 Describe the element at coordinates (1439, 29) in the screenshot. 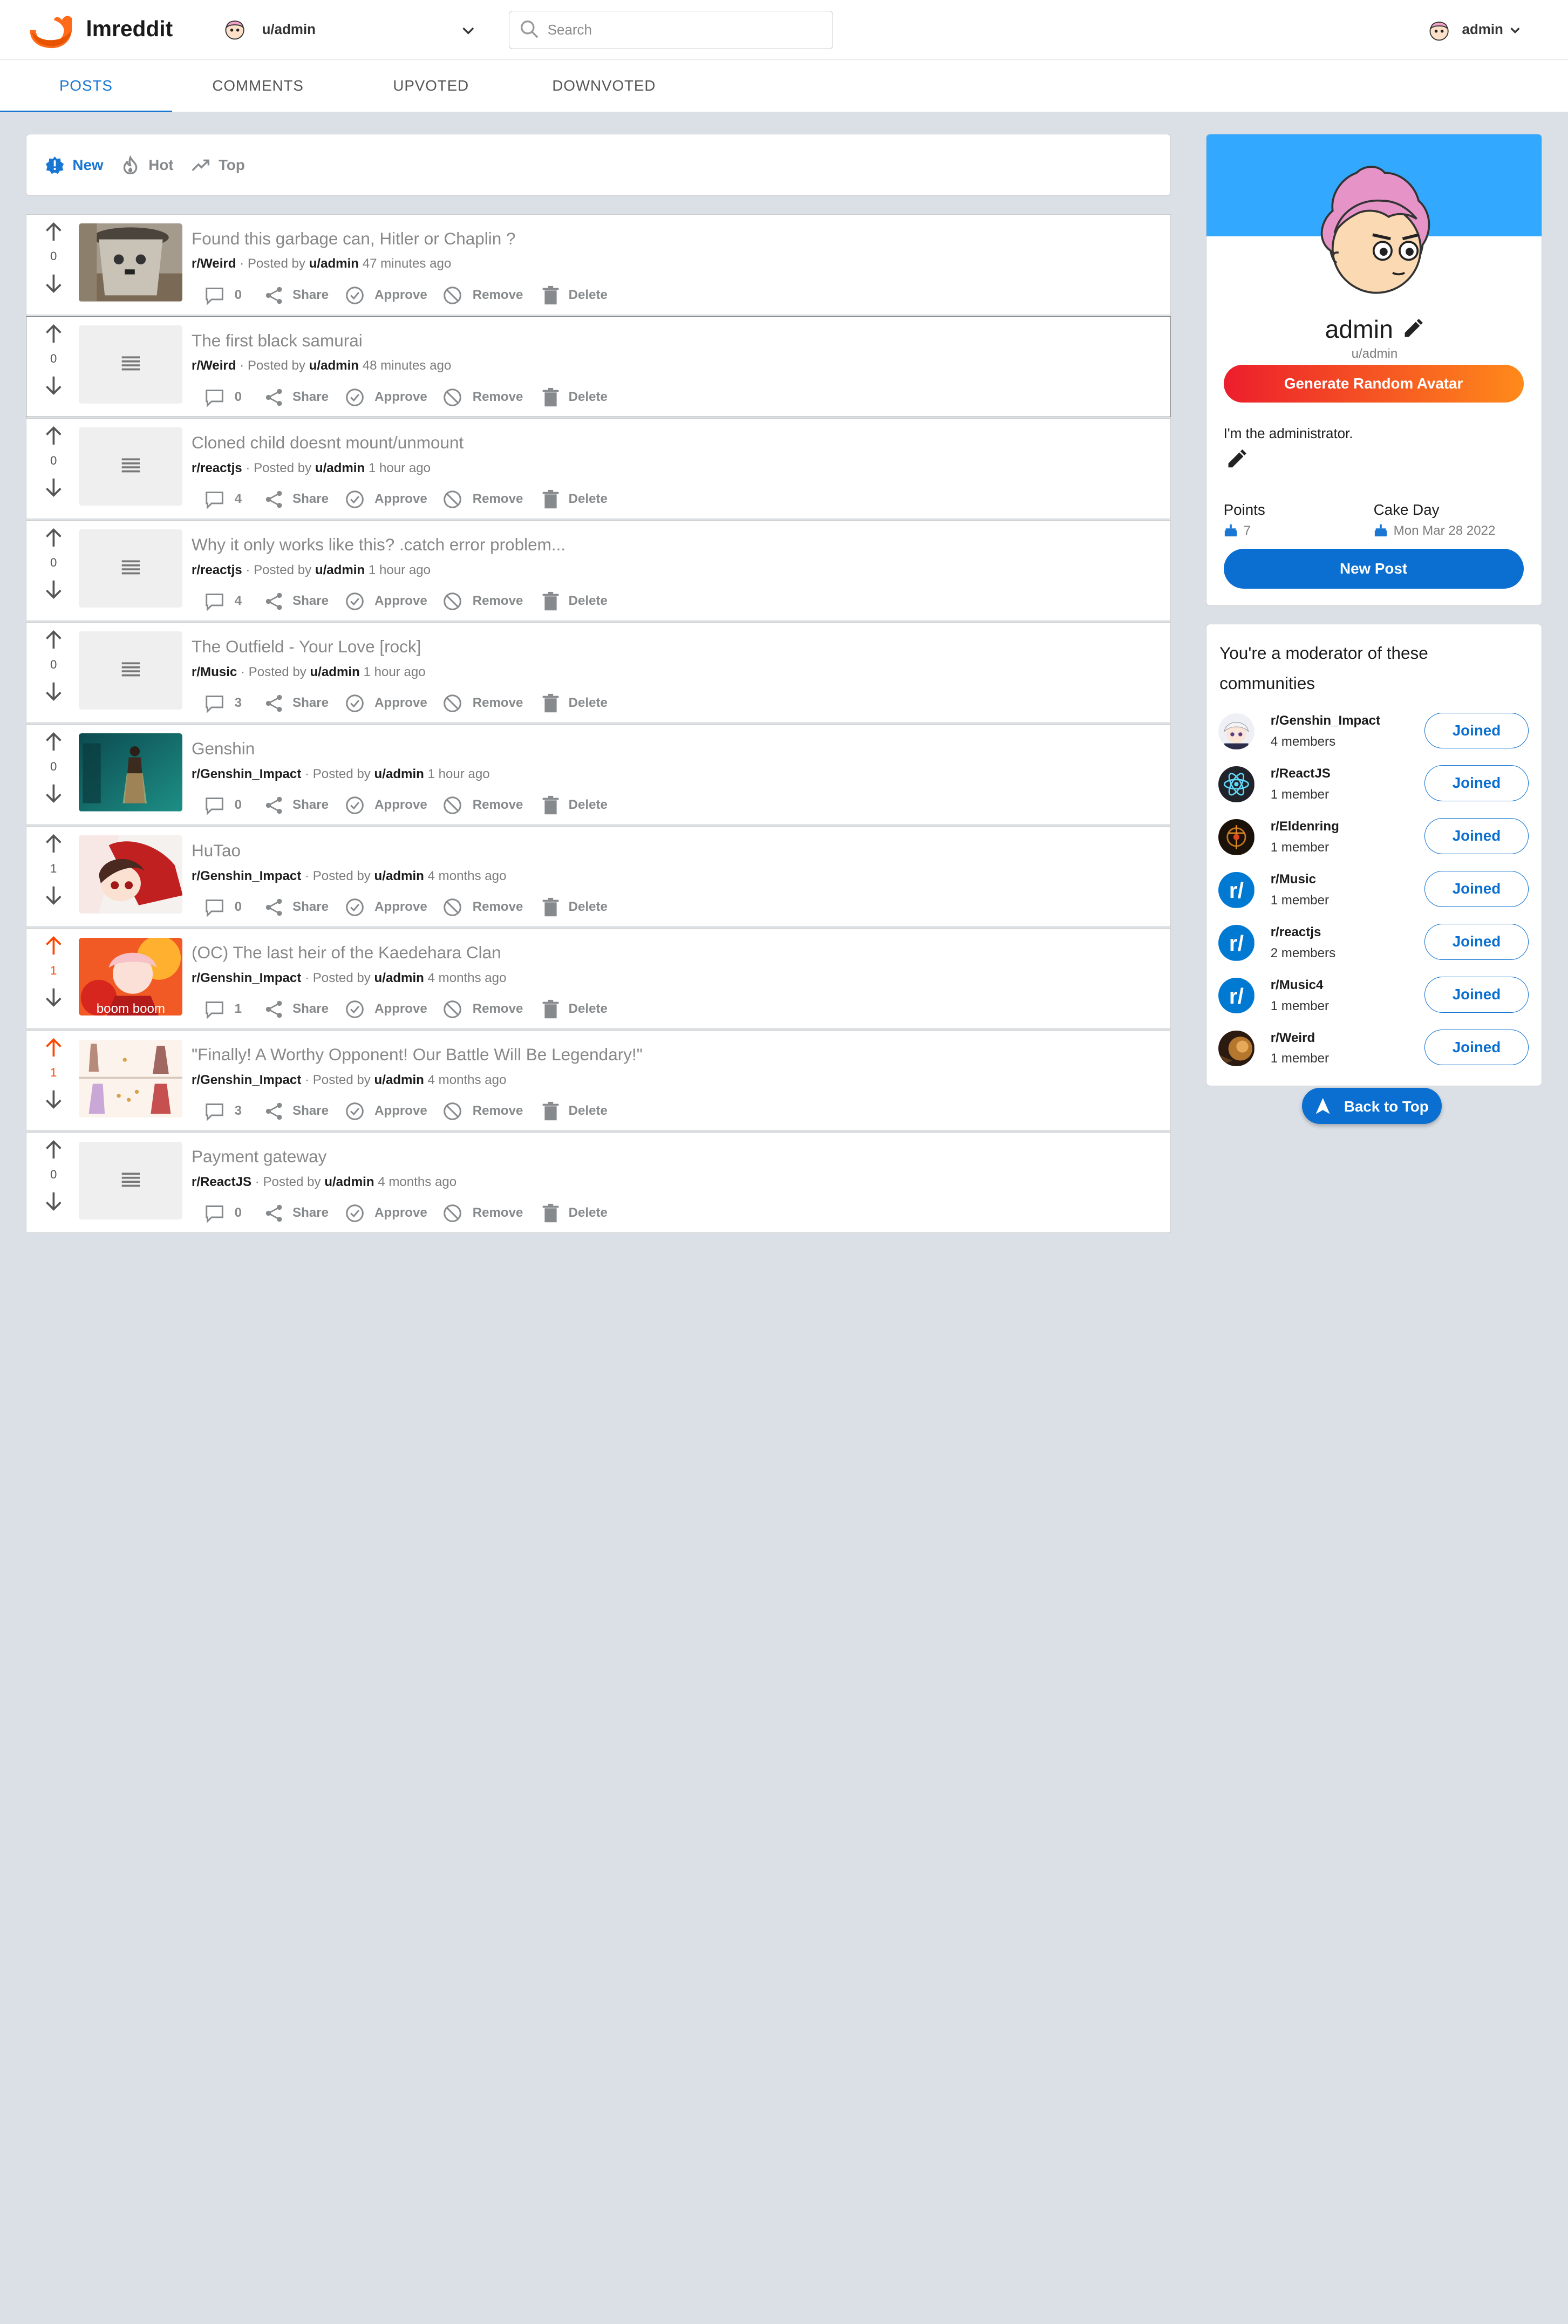

I see `user-menu-avatar-icon` at that location.